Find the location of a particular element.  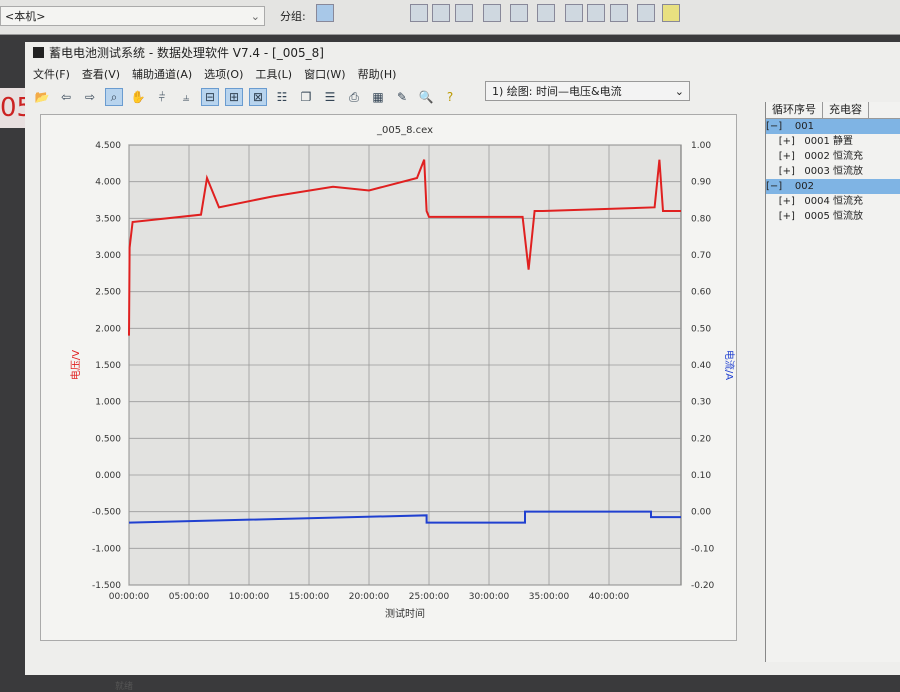

app-logo-icon is located at coordinates (38, 52).